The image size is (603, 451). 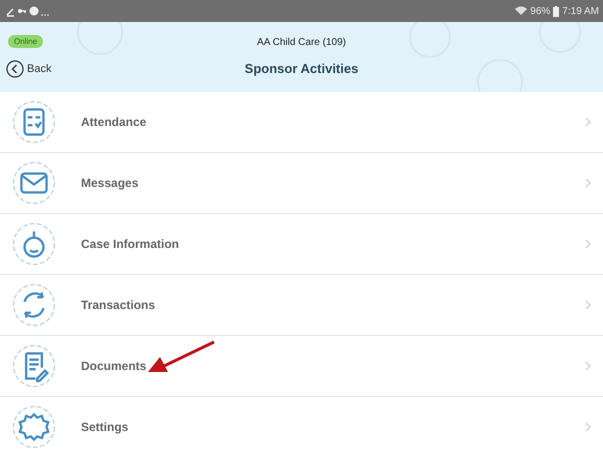 What do you see at coordinates (521, 11) in the screenshot?
I see `wifi-icon` at bounding box center [521, 11].